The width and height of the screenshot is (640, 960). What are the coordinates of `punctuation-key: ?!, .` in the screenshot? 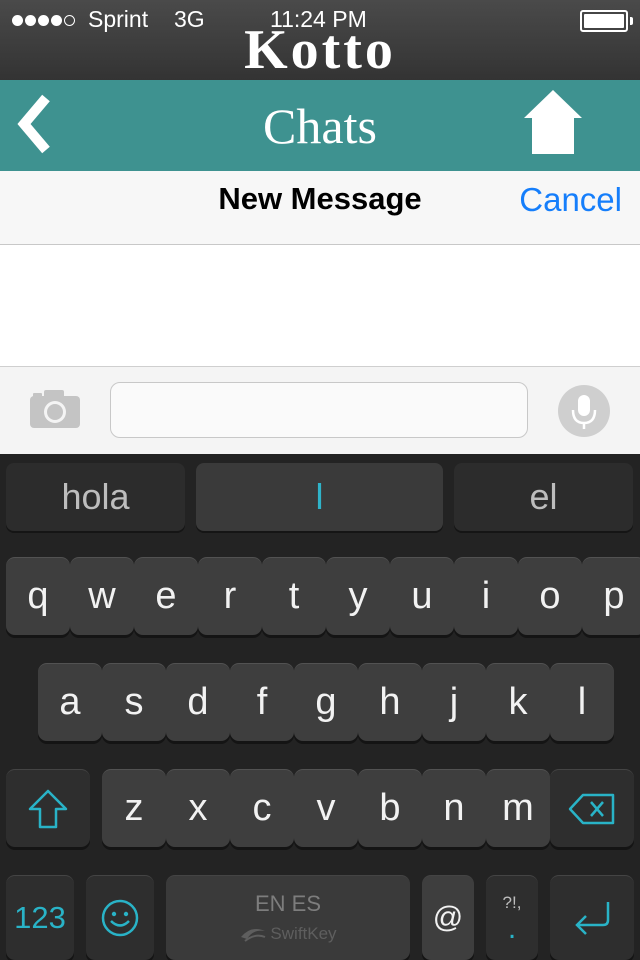 It's located at (512, 917).